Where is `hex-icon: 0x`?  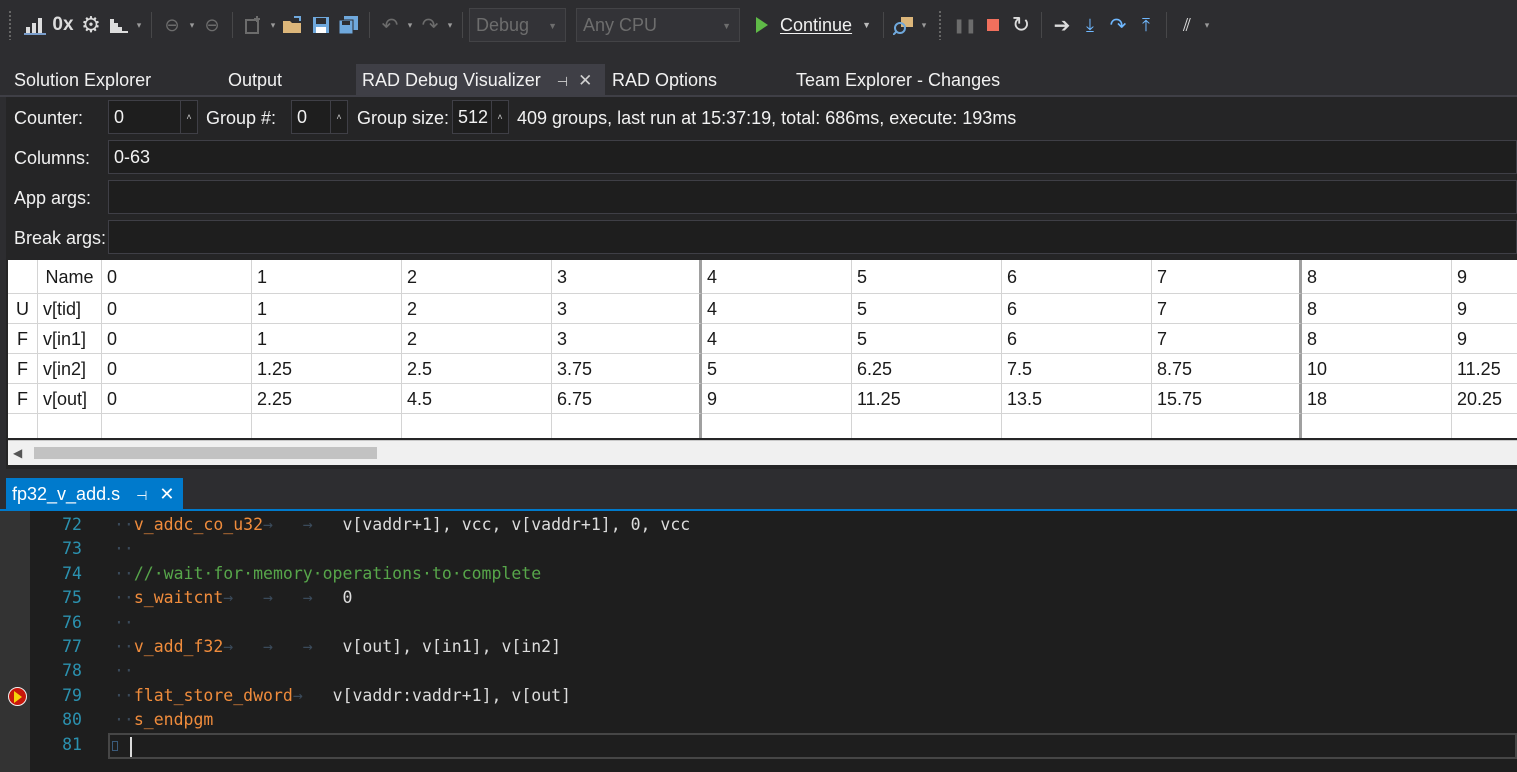 hex-icon: 0x is located at coordinates (63, 25).